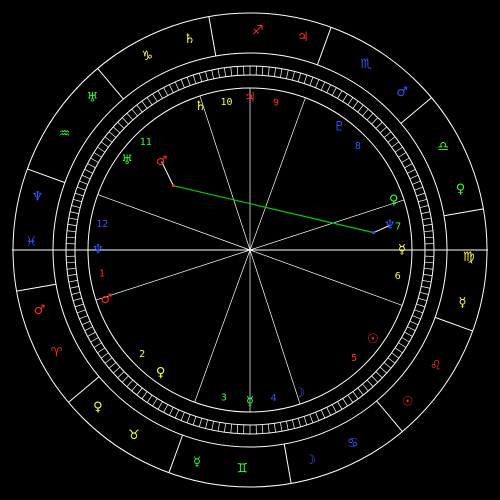 The width and height of the screenshot is (500, 500). Describe the element at coordinates (93, 97) in the screenshot. I see `aquarius-ruler-icon: ♅` at that location.